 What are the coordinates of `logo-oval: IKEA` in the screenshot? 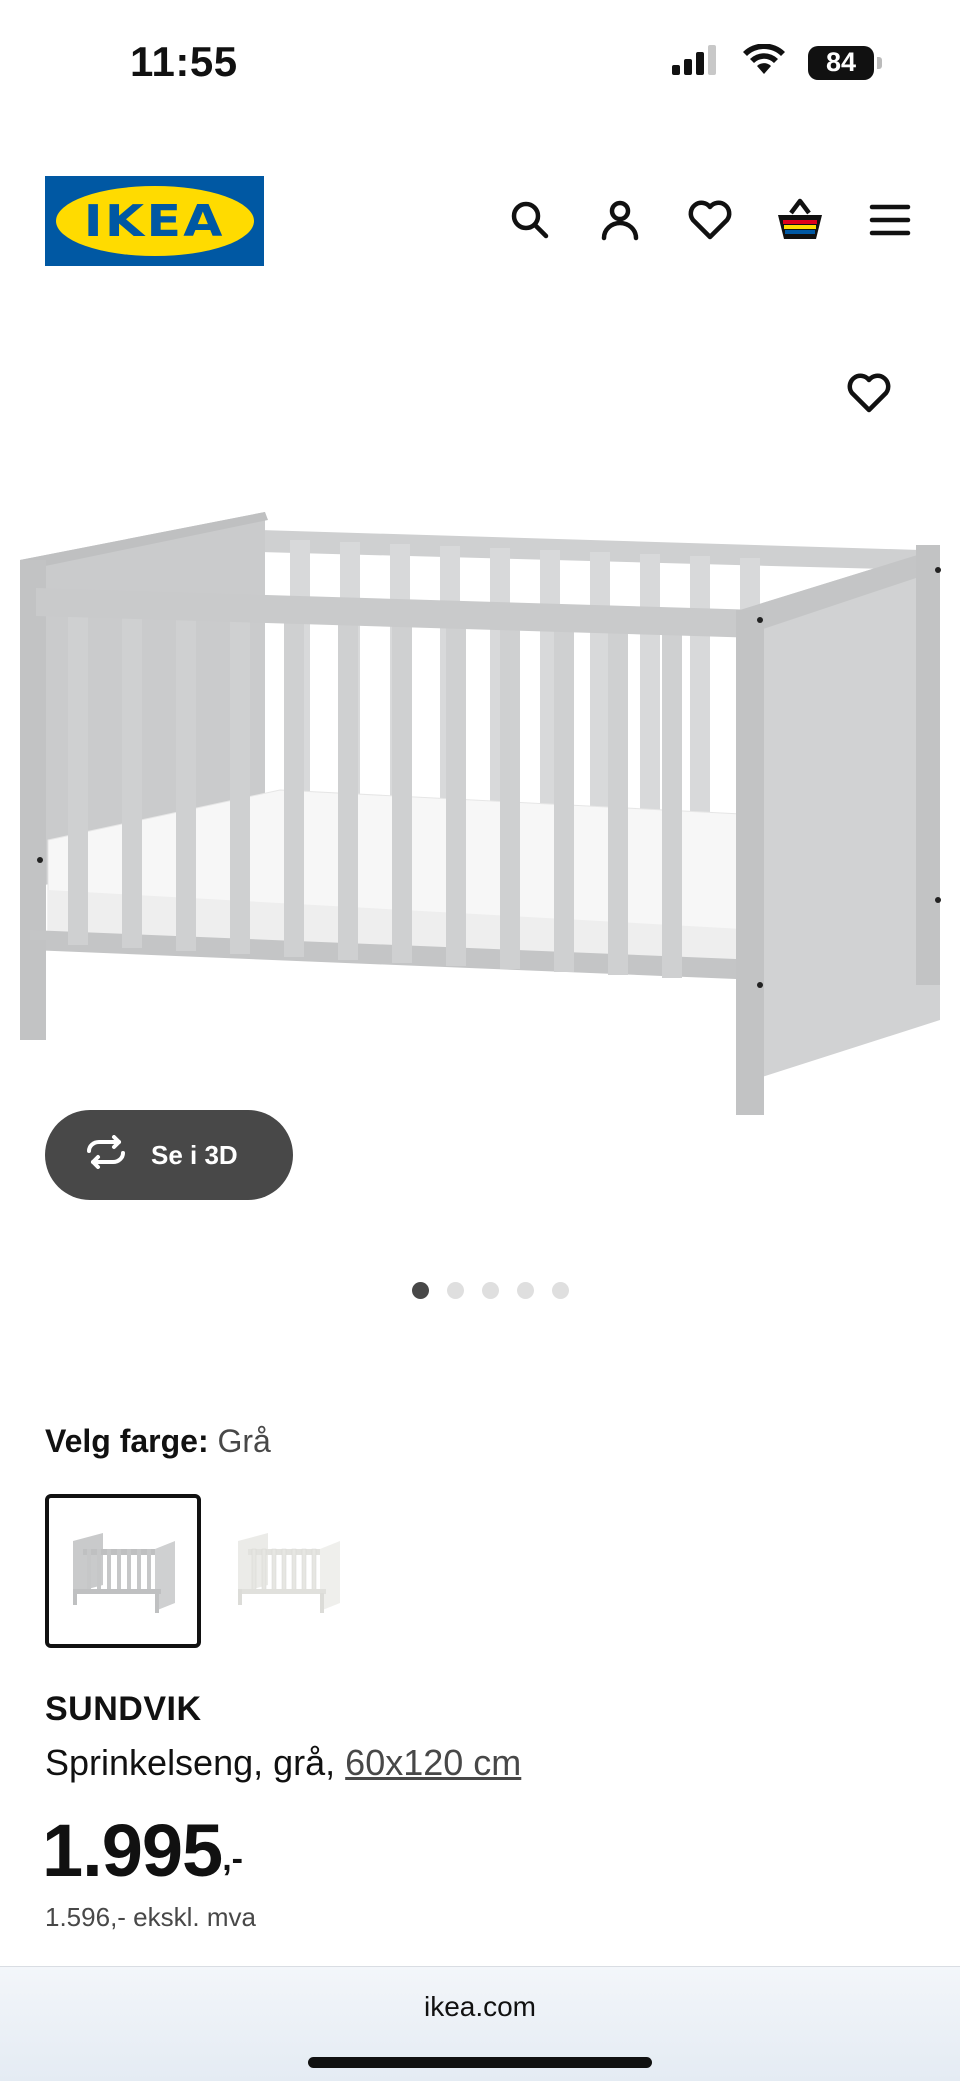 It's located at (154, 221).